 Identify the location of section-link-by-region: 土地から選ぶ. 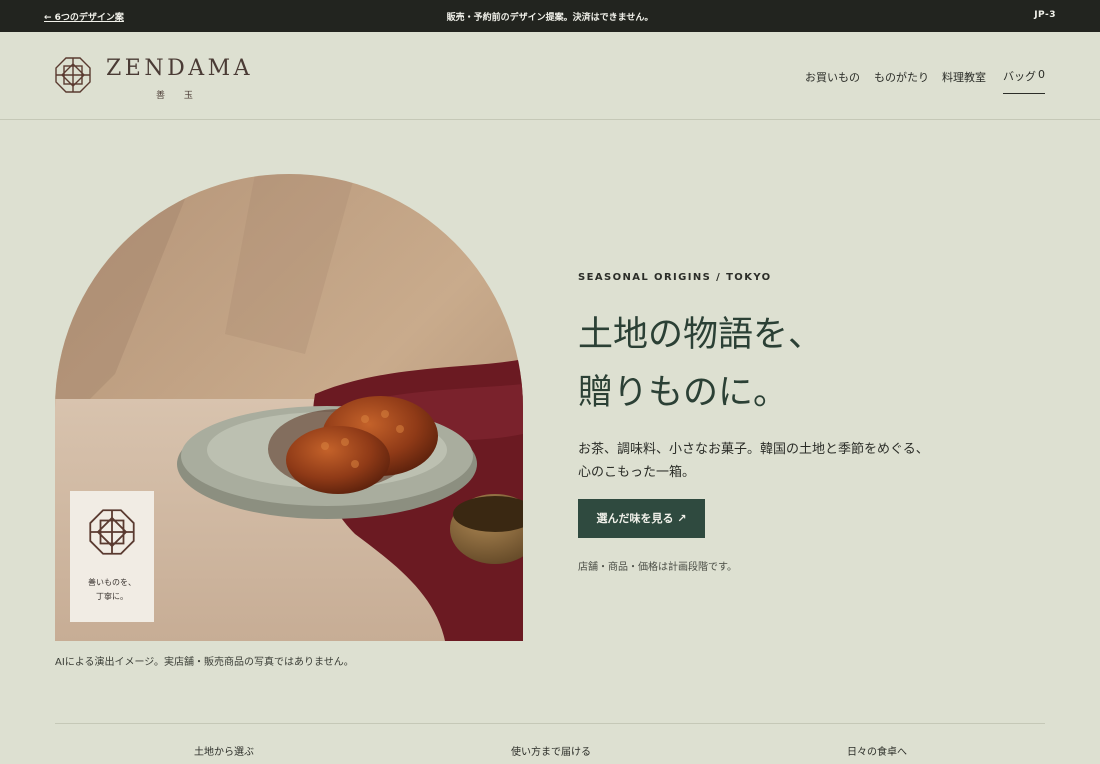
(224, 750).